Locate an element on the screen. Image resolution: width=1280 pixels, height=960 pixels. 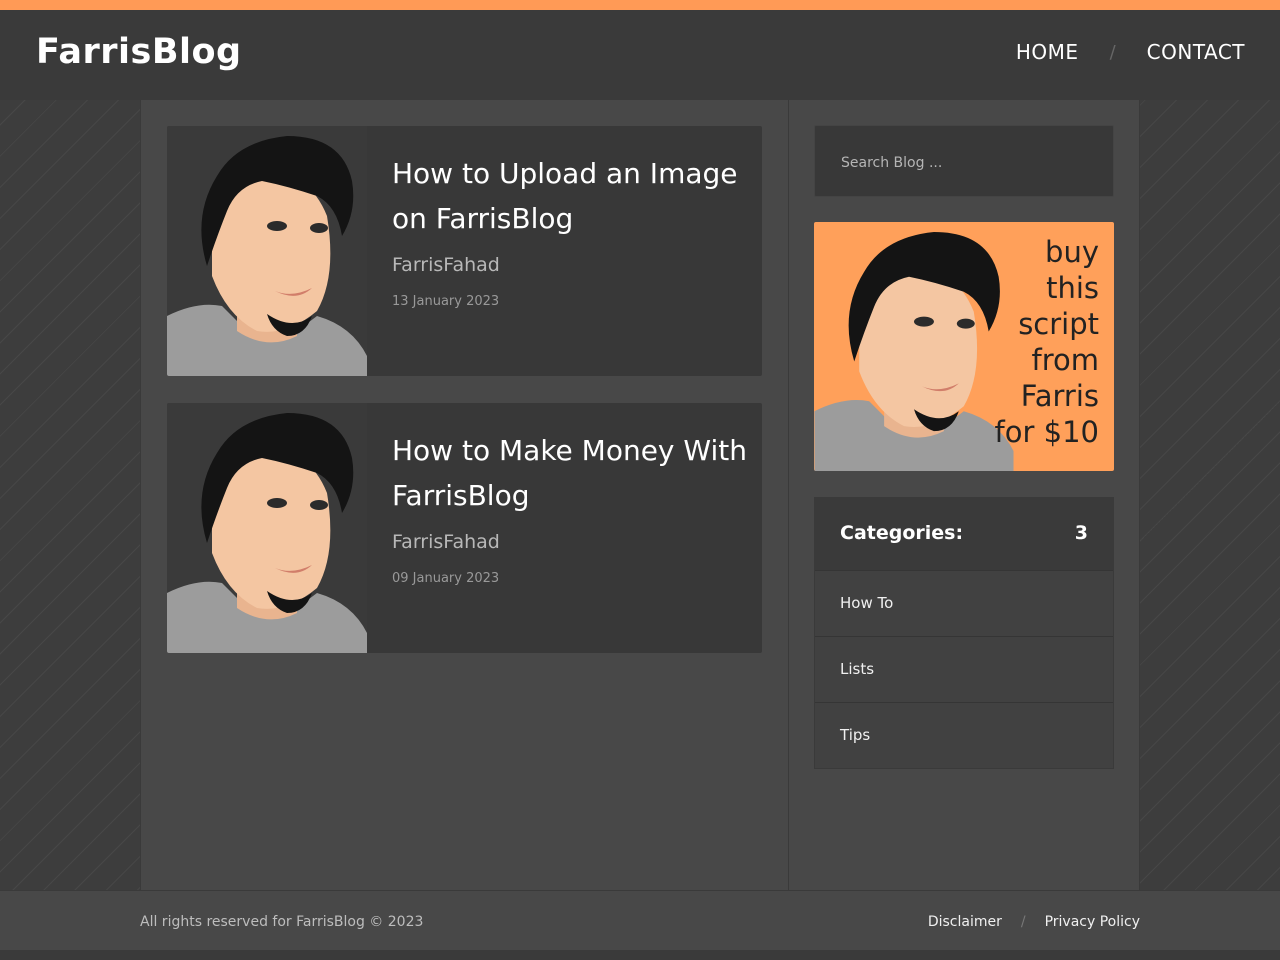
category-item-how-to: How To is located at coordinates (964, 603).